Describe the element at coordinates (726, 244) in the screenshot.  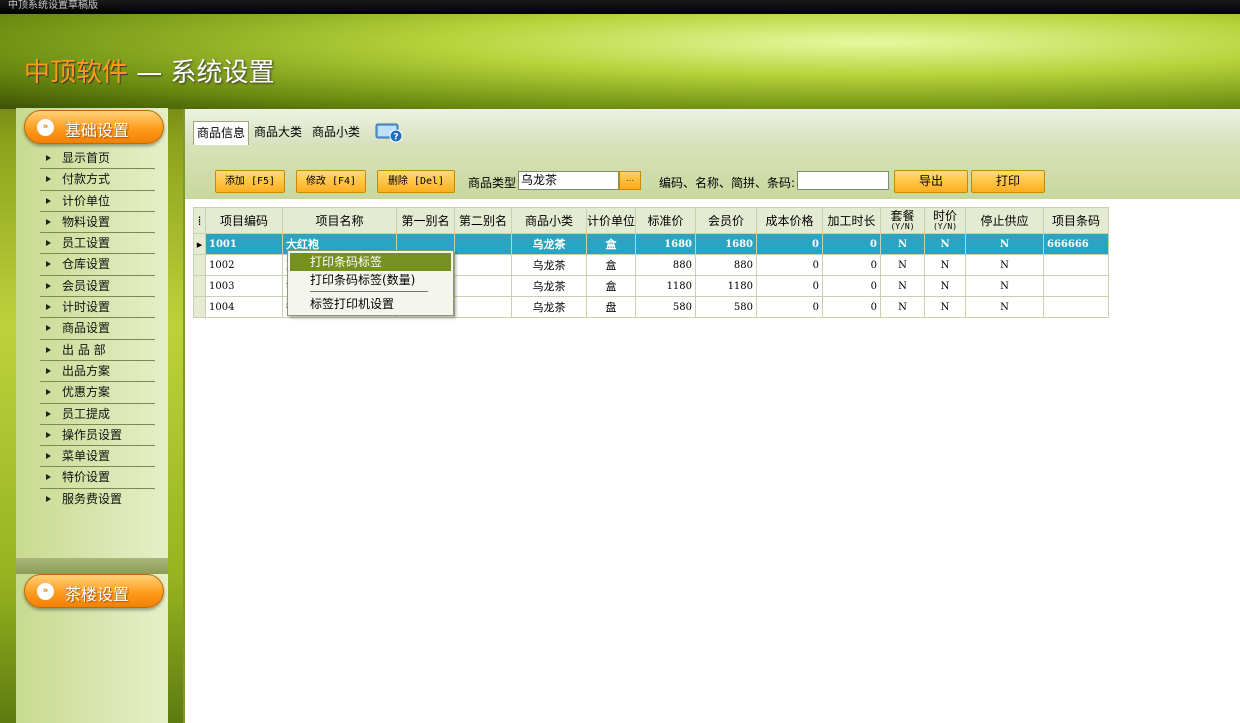
I see `cell-member-price: 1680` at that location.